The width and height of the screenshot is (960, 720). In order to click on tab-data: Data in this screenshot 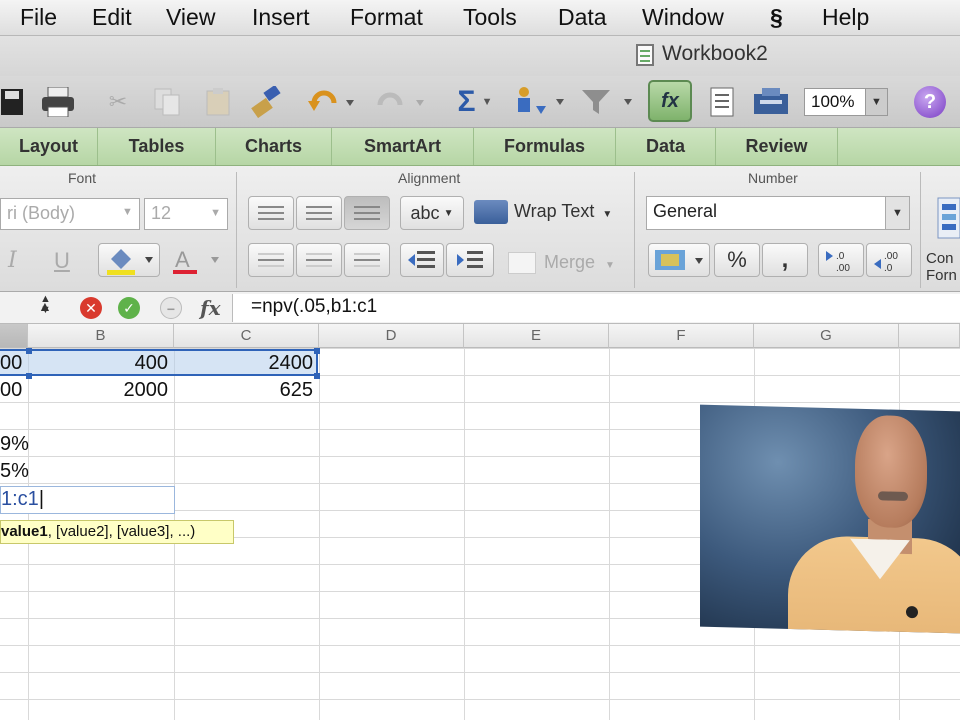, I will do `click(666, 146)`.